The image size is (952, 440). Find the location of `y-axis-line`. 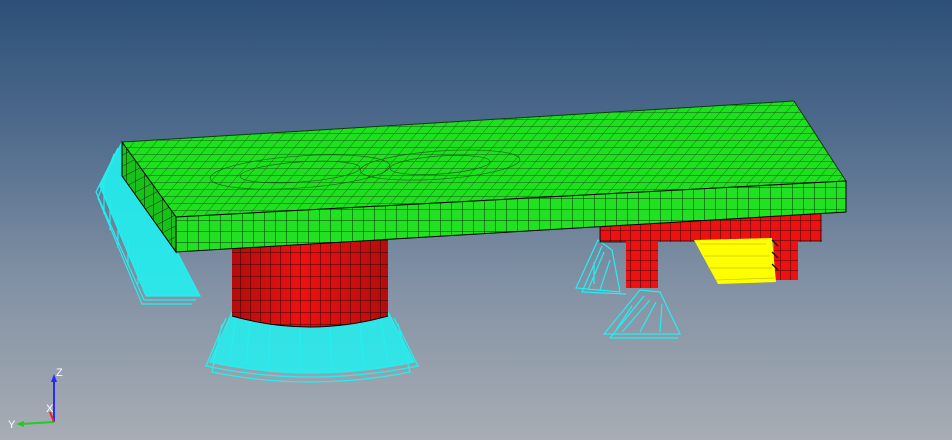

y-axis-line is located at coordinates (37, 423).